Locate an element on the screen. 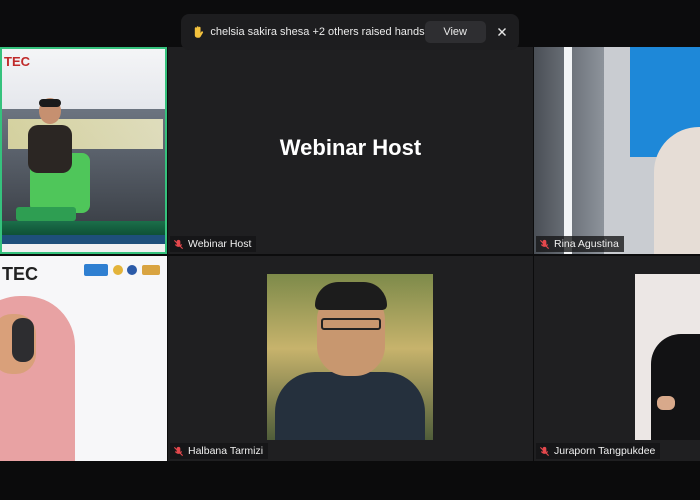 The image size is (700, 500). participant-label: Halbana Tarmizi is located at coordinates (219, 451).